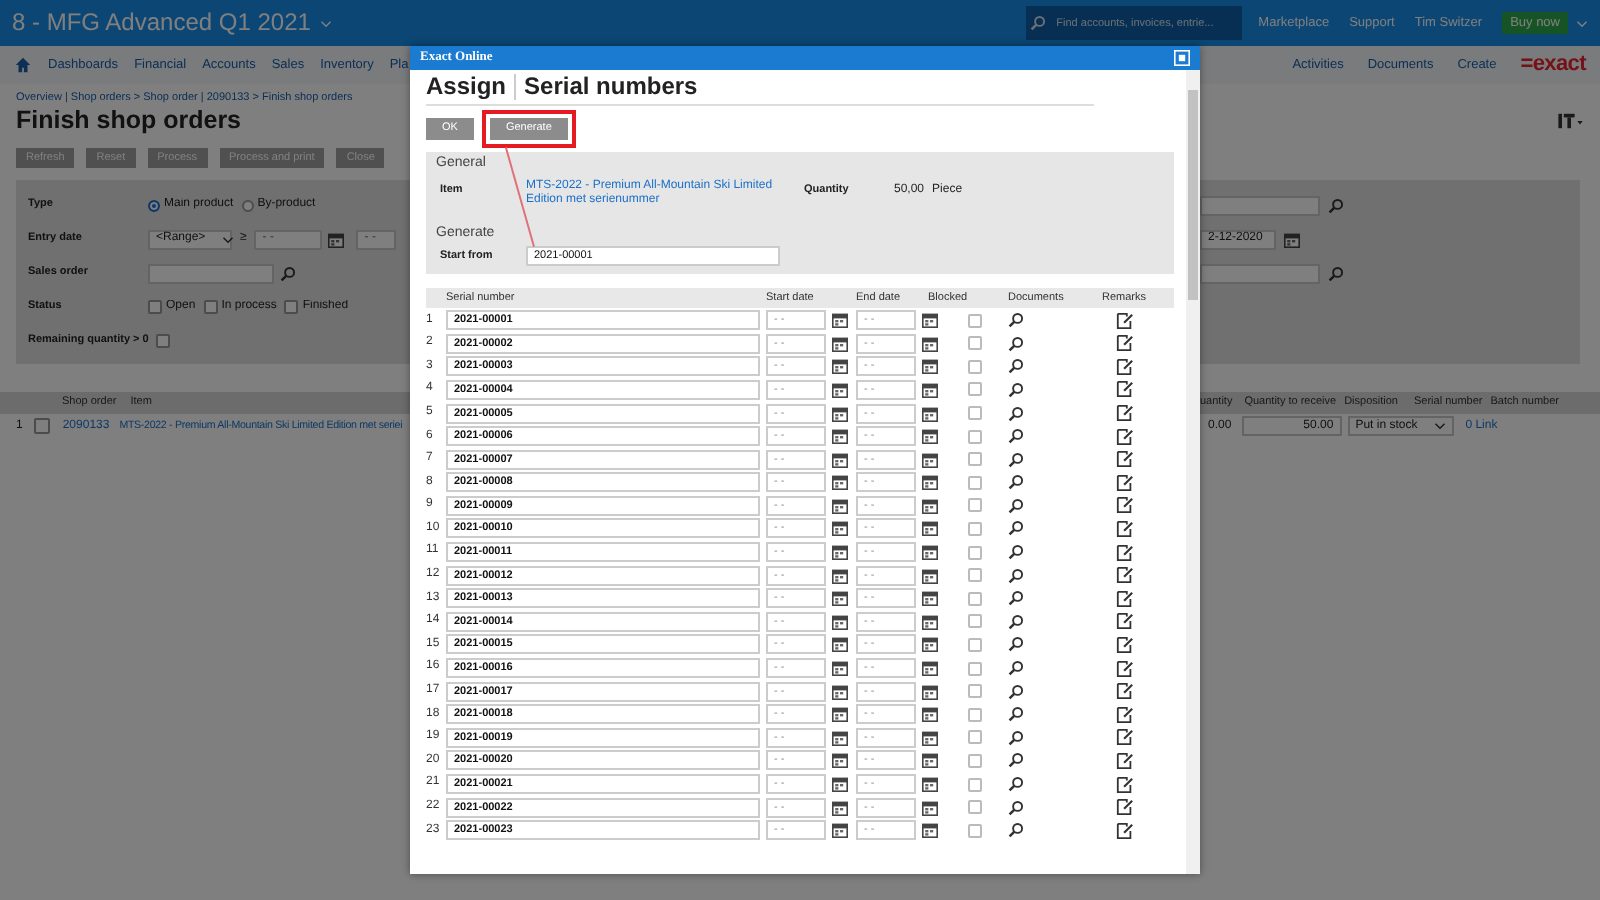 This screenshot has width=1600, height=900. Describe the element at coordinates (42, 426) in the screenshot. I see `expand-toggle` at that location.